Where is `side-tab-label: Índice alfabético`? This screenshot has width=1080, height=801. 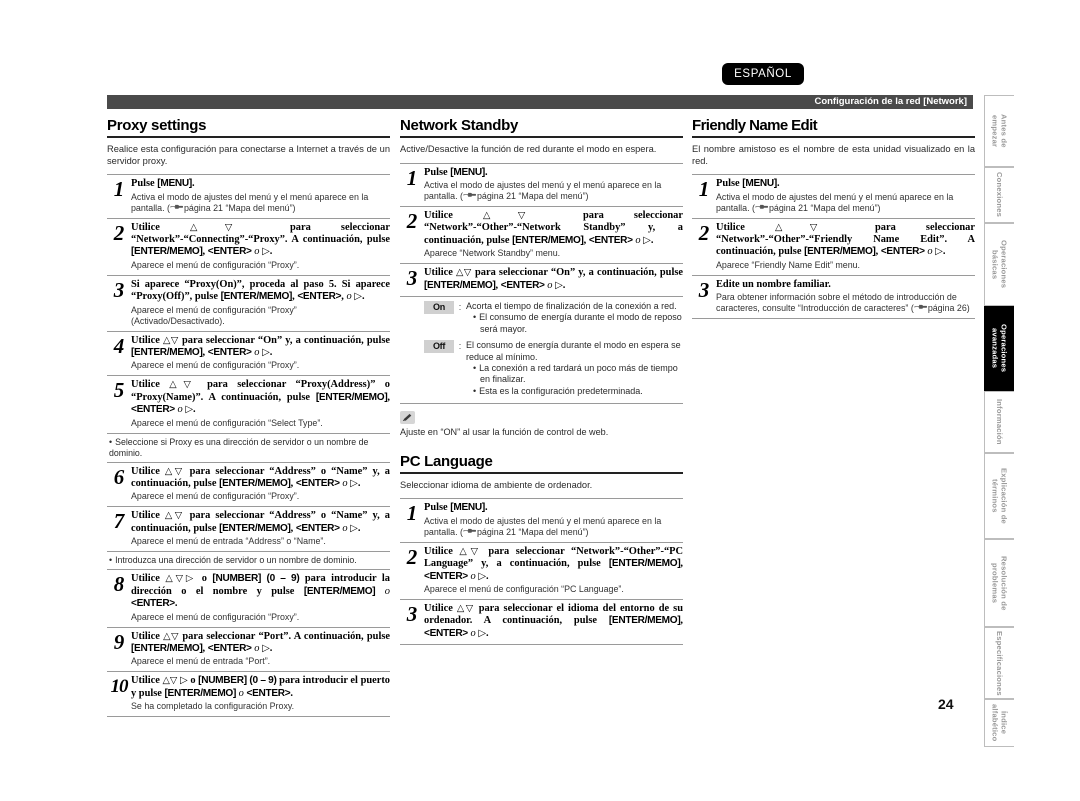 side-tab-label: Índice alfabético is located at coordinates (999, 723).